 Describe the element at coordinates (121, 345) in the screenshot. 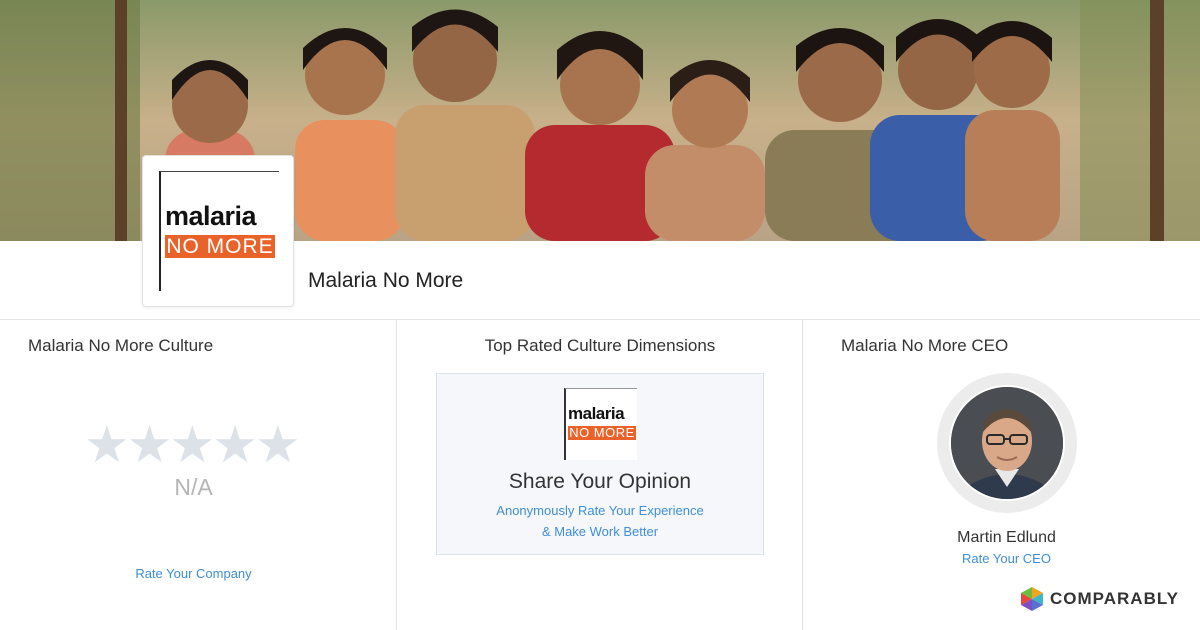

I see `culture-title: Malaria No More Culture` at that location.